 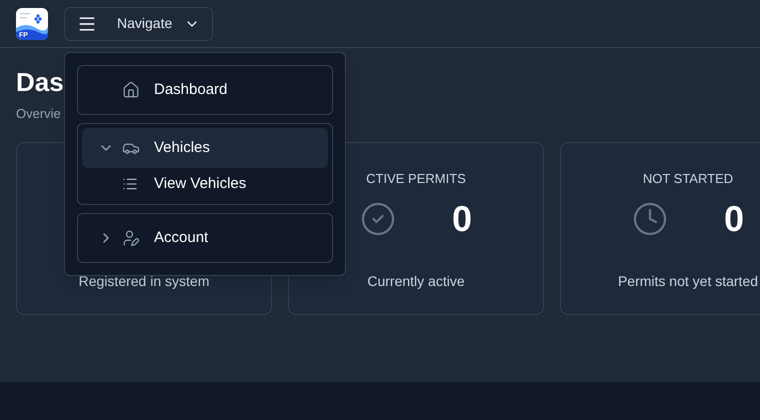 What do you see at coordinates (144, 281) in the screenshot?
I see `card-caption: Registered in system` at bounding box center [144, 281].